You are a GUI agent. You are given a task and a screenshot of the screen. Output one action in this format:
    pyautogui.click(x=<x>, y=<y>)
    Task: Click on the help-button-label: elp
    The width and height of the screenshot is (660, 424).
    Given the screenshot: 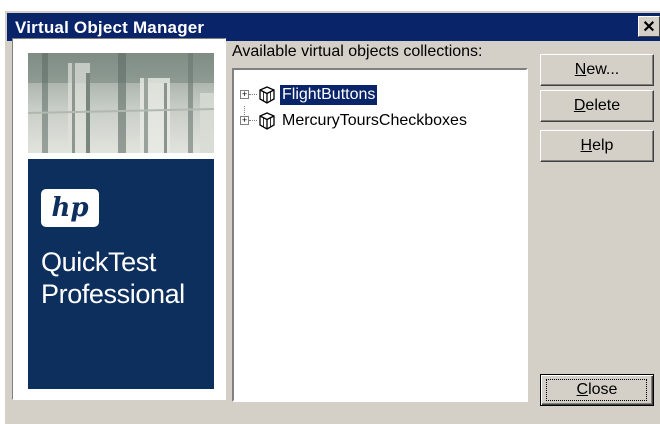 What is the action you would take?
    pyautogui.click(x=603, y=145)
    